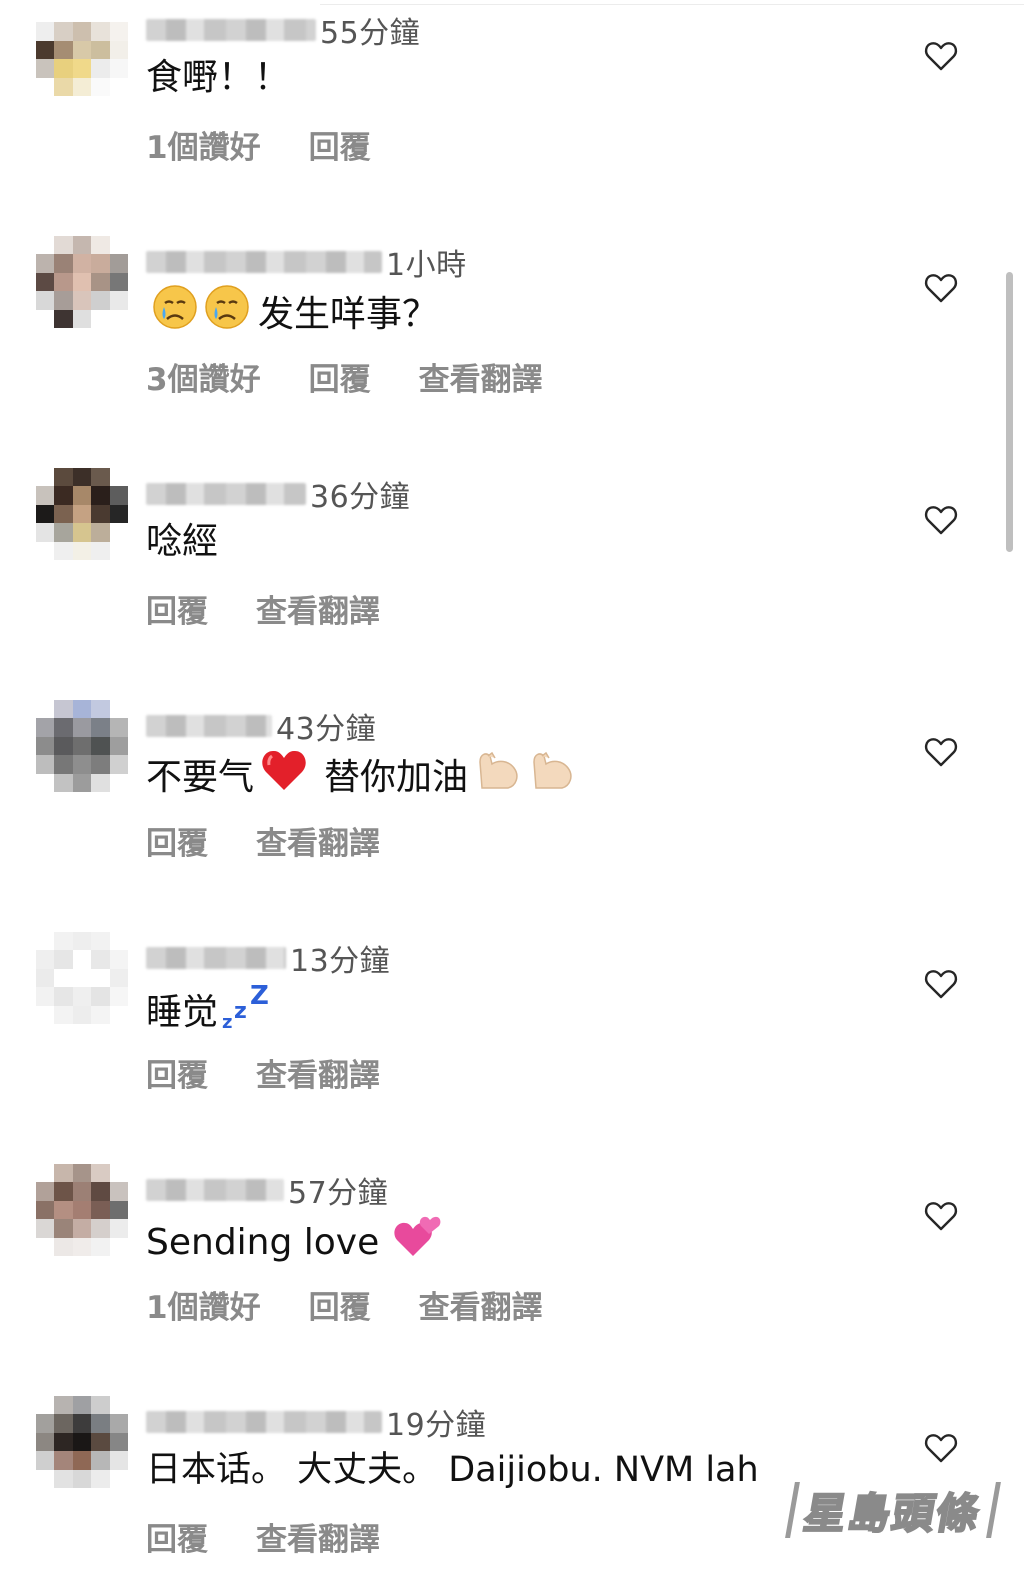  I want to click on comment-text-content: 不要气, so click(200, 777).